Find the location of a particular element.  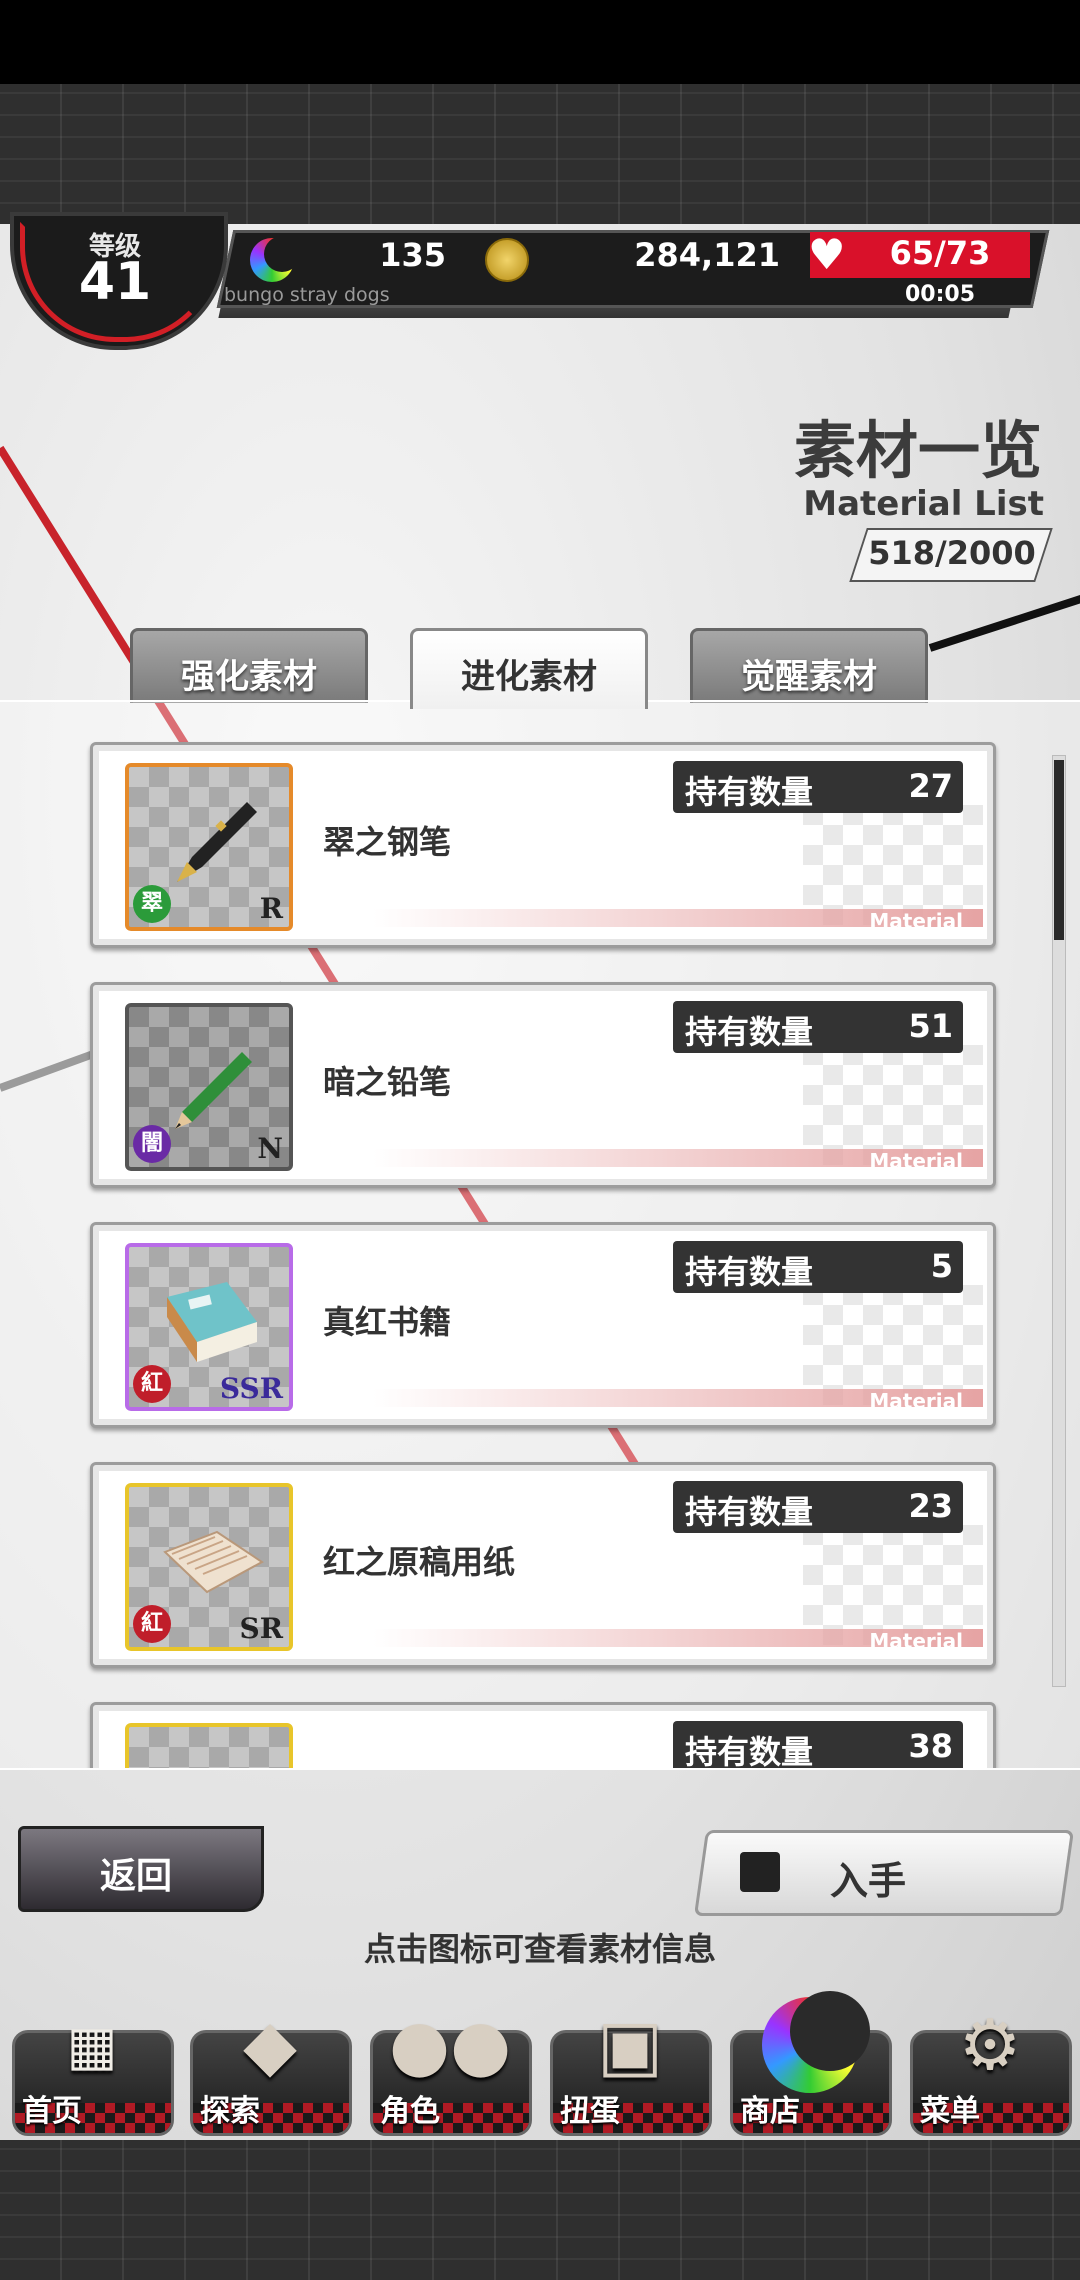

page-title: 素材一览 is located at coordinates (917, 450).